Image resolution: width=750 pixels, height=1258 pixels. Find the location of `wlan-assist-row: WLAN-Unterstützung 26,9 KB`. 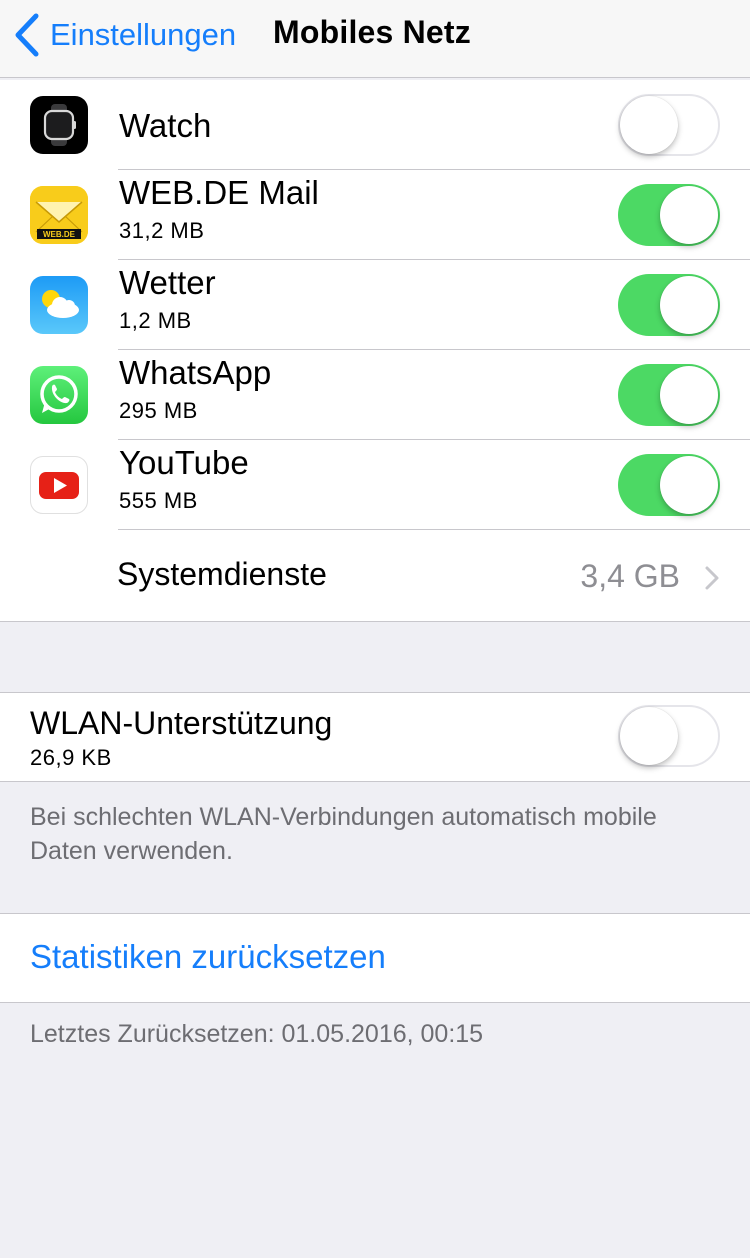

wlan-assist-row: WLAN-Unterstützung 26,9 KB is located at coordinates (375, 737).